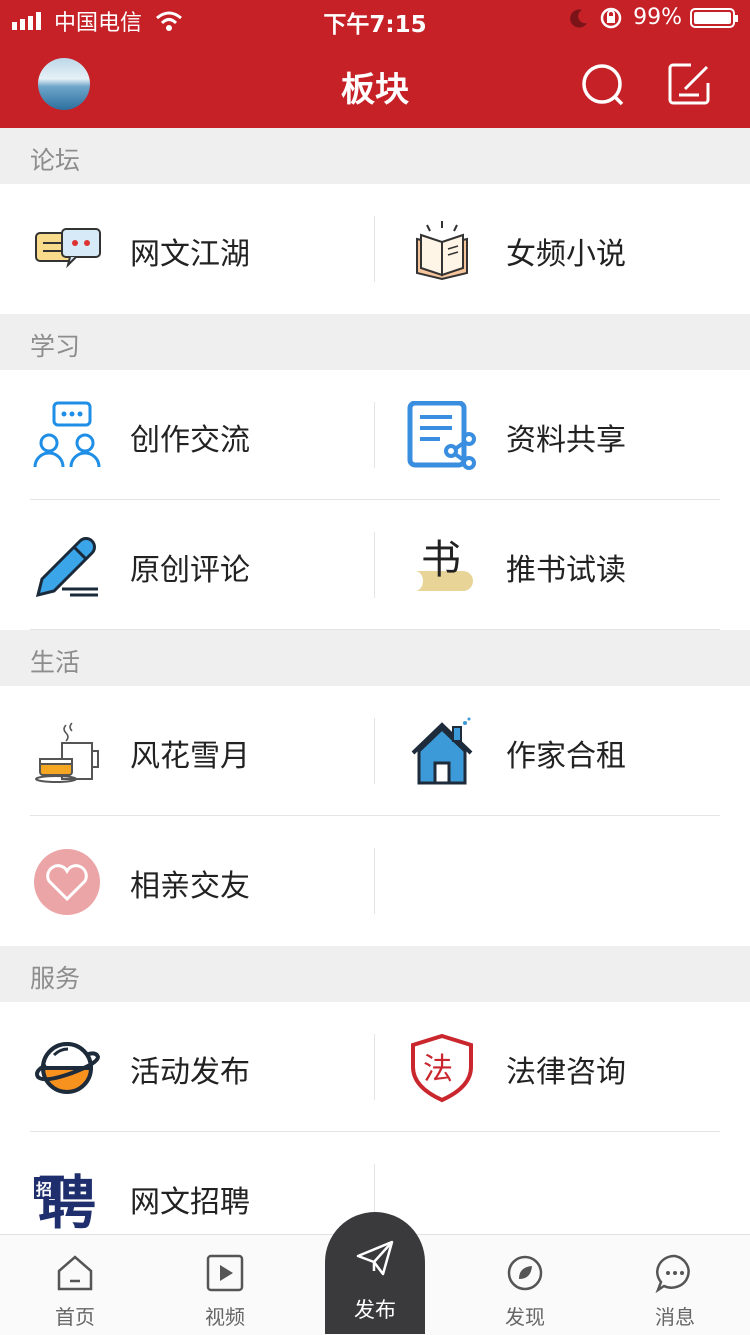 The width and height of the screenshot is (750, 1335). I want to click on tab-label: 视频, so click(225, 1317).